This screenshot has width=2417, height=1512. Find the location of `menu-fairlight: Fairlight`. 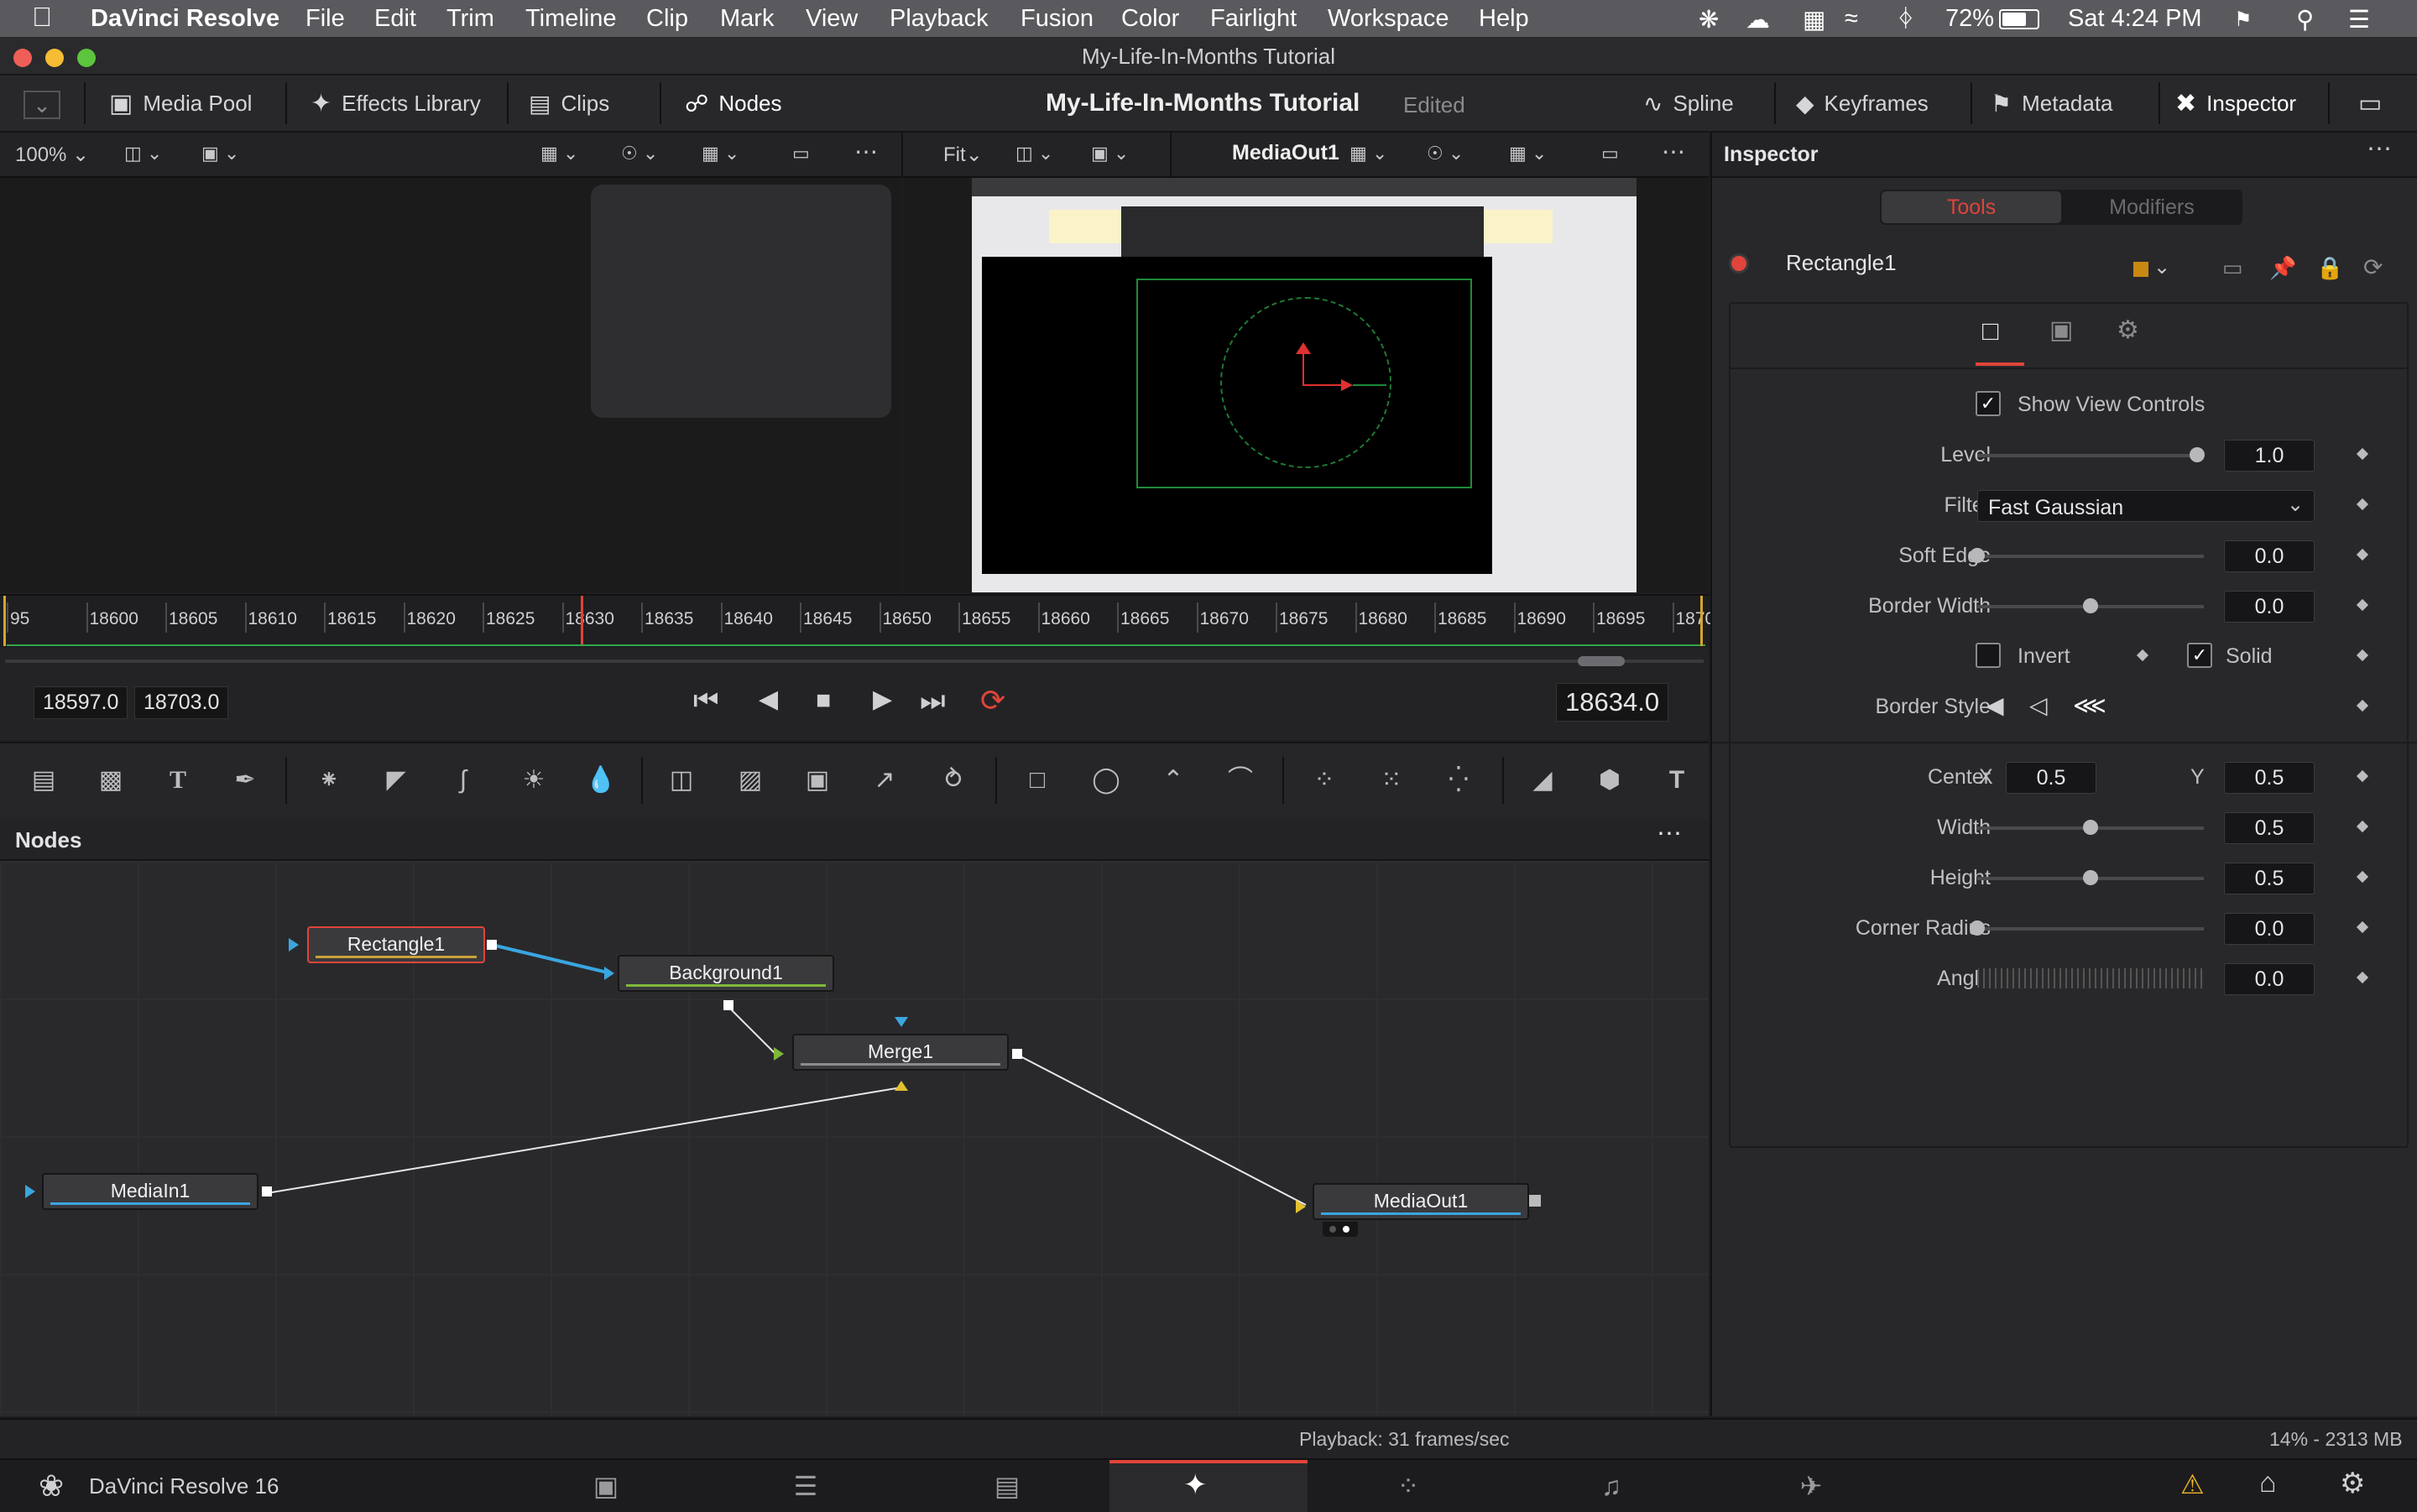

menu-fairlight: Fairlight is located at coordinates (1253, 19).